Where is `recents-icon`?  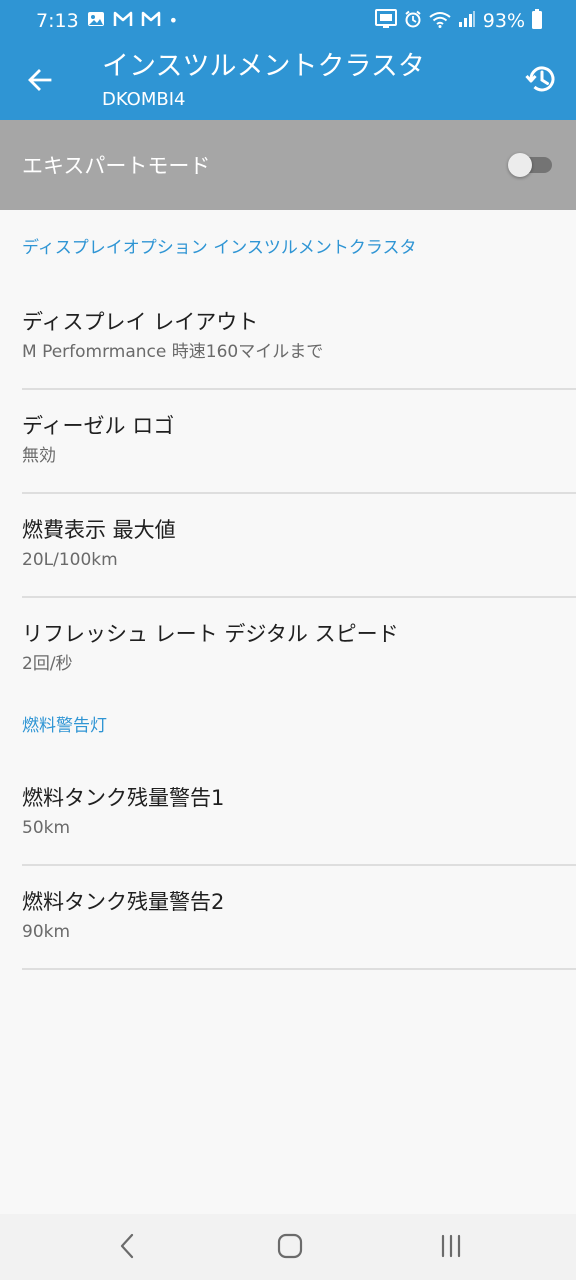
recents-icon is located at coordinates (451, 1248).